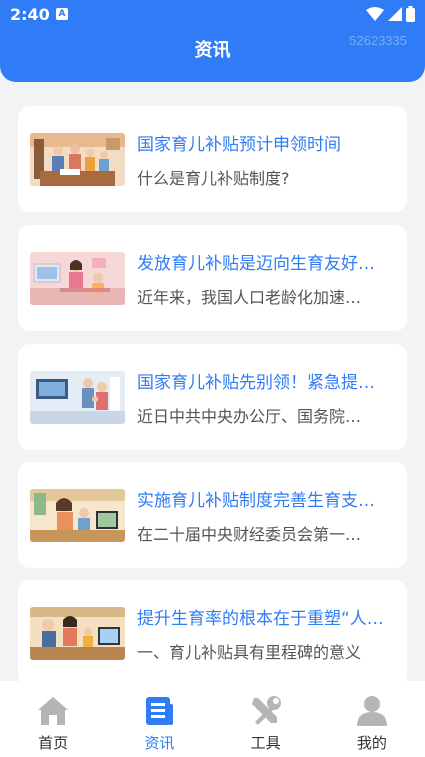 This screenshot has width=425, height=757. Describe the element at coordinates (395, 14) in the screenshot. I see `cellular-icon` at that location.